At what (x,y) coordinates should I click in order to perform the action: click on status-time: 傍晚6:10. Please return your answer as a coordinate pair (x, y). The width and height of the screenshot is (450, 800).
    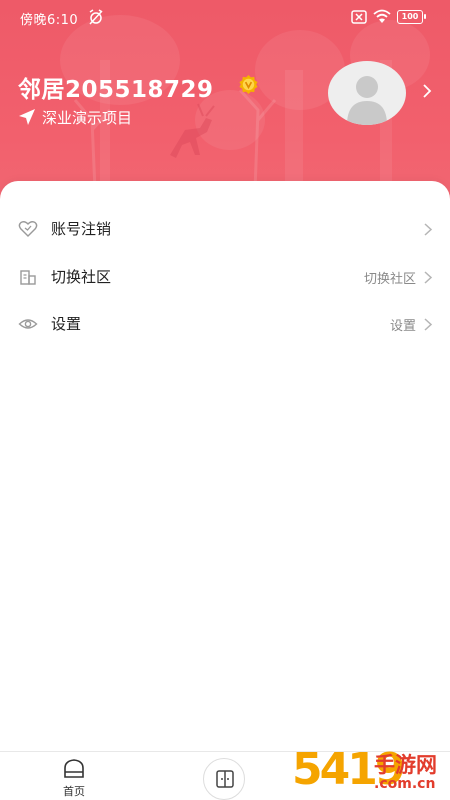
    Looking at the image, I should click on (49, 20).